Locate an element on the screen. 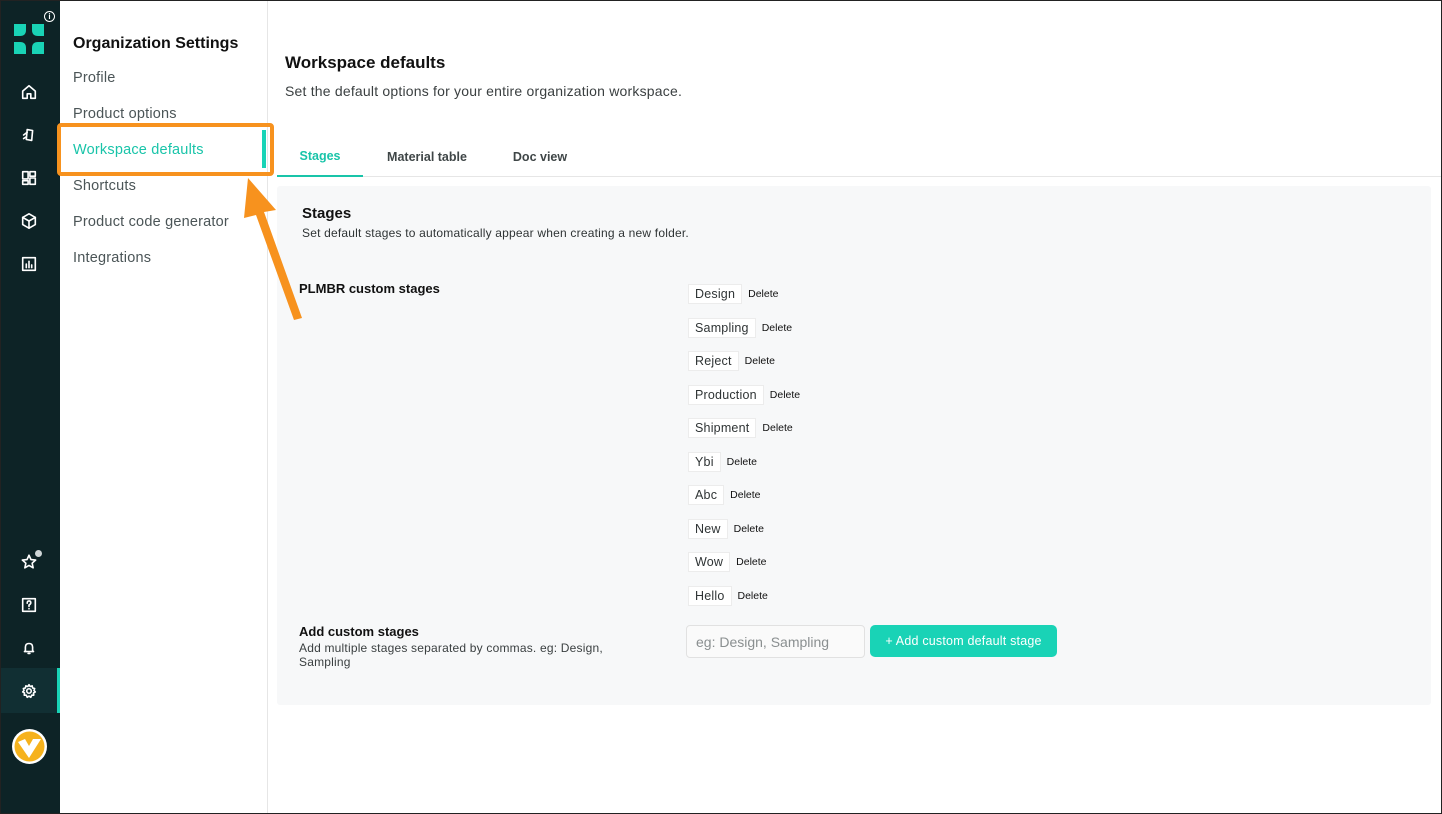  help-icon is located at coordinates (29, 605).